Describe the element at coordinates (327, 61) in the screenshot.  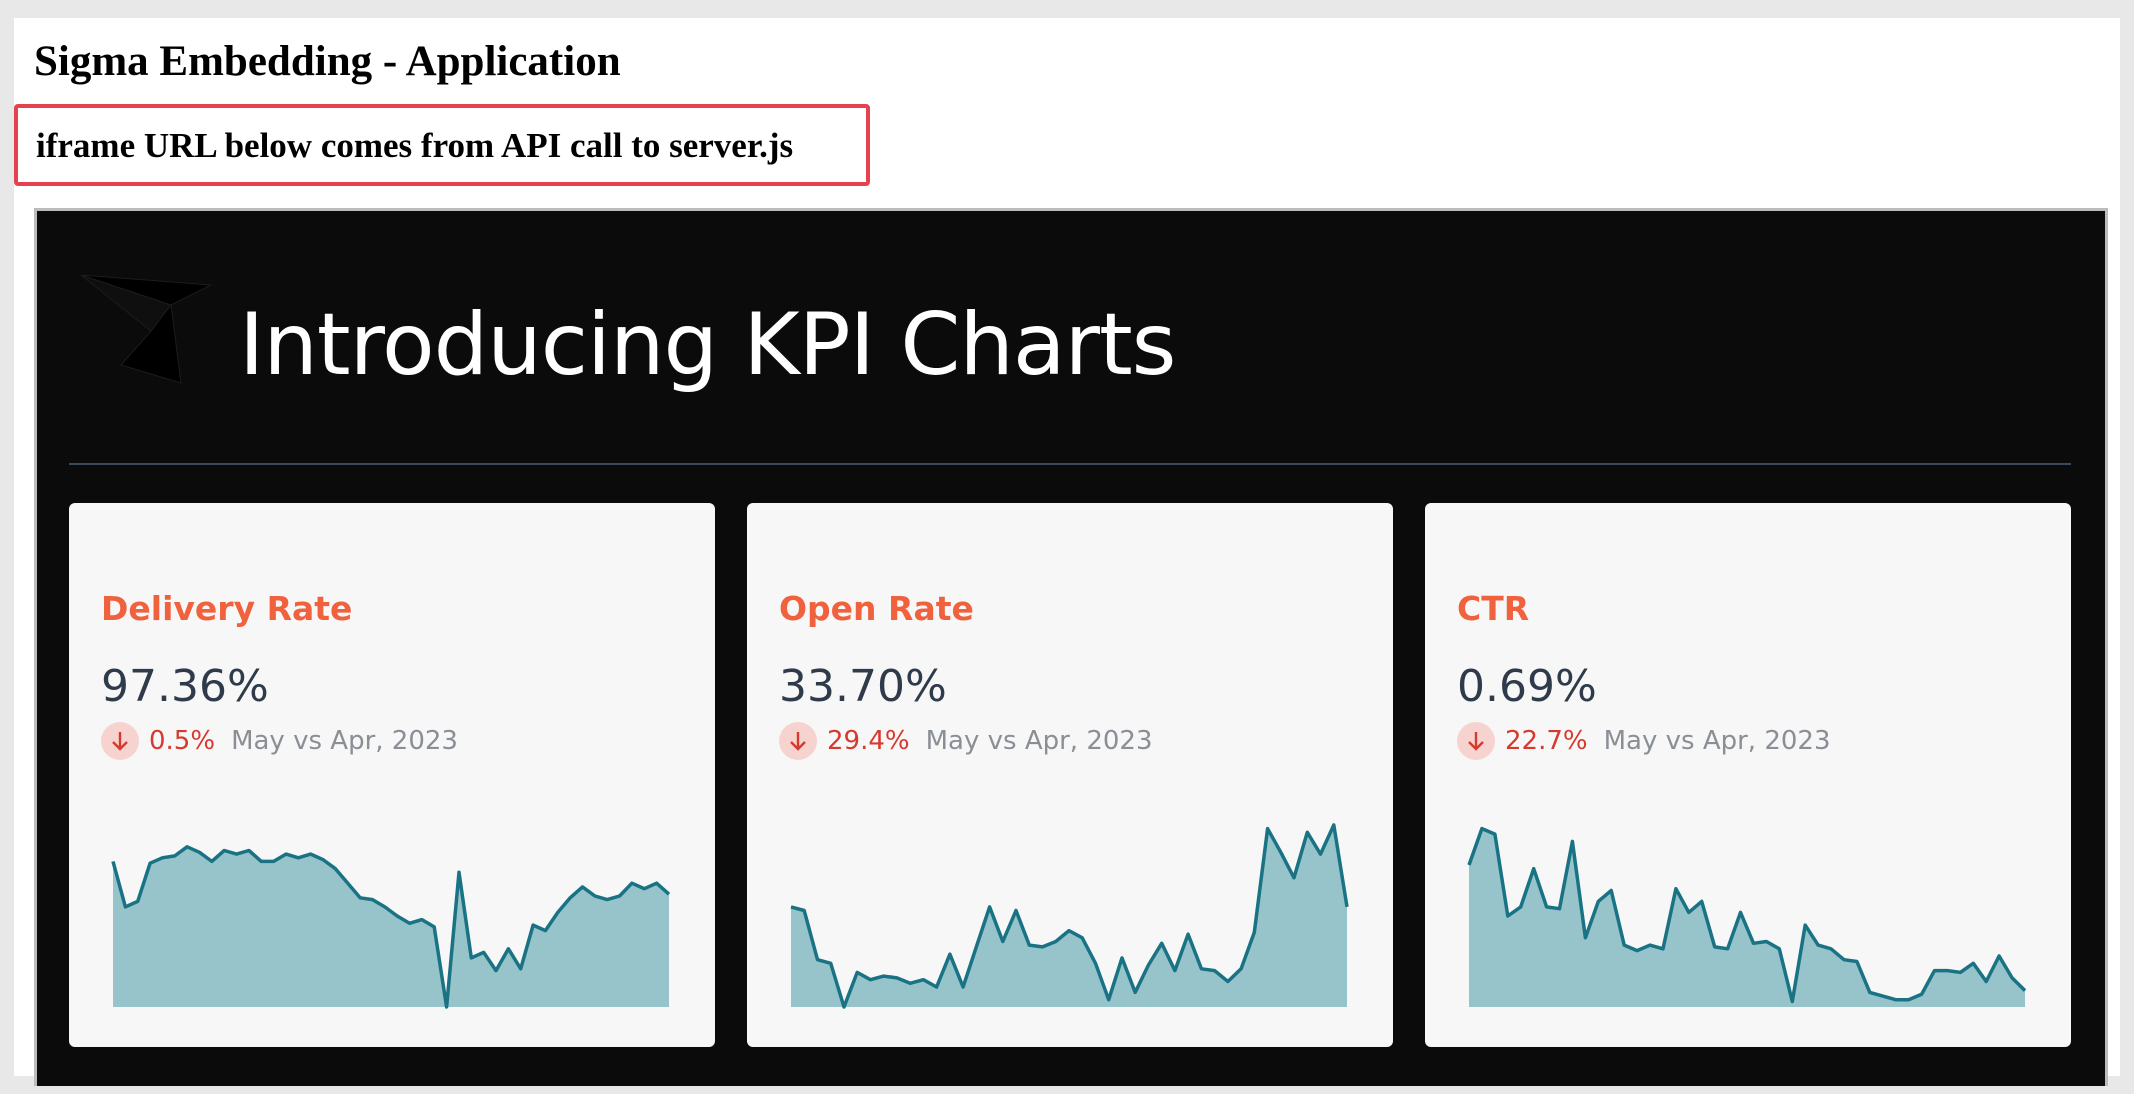
I see `app-title: Sigma Embedding - Application` at that location.